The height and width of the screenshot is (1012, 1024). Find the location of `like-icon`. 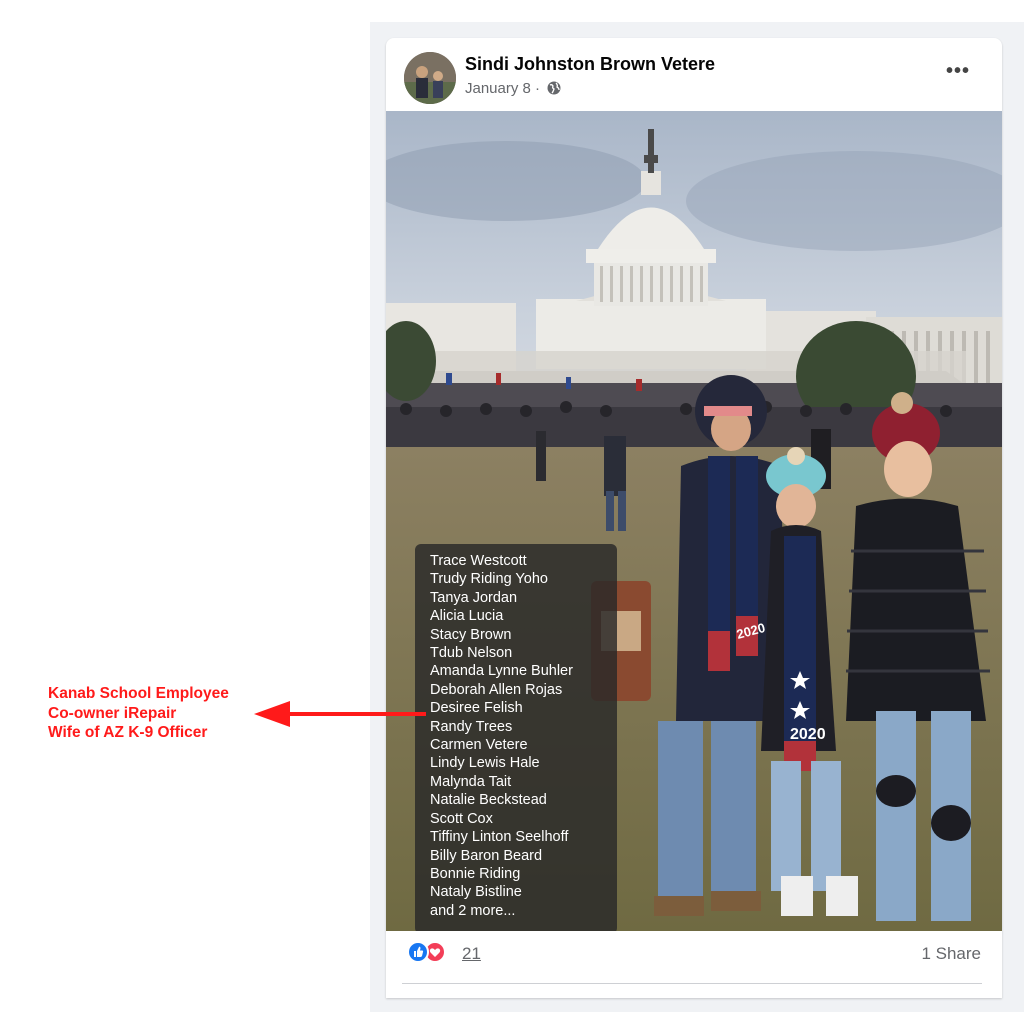

like-icon is located at coordinates (418, 952).